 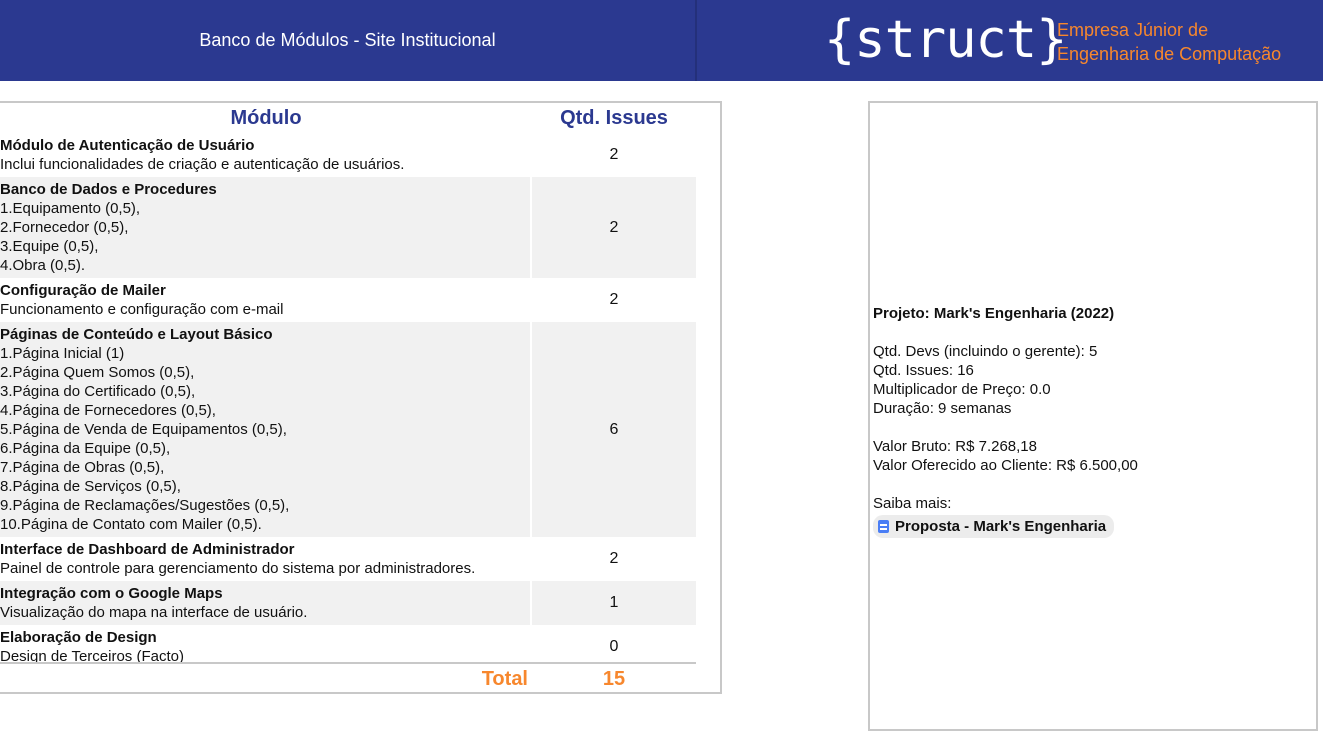 I want to click on project-devs: Qtd. Devs (incluindo o gerente): 5, so click(x=1088, y=351).